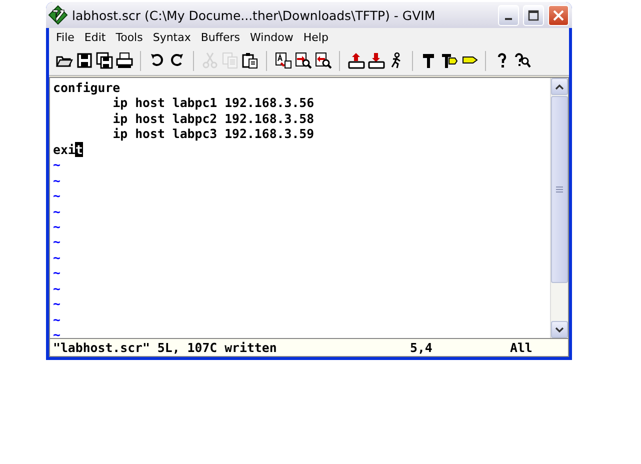  I want to click on maximize-button, so click(533, 15).